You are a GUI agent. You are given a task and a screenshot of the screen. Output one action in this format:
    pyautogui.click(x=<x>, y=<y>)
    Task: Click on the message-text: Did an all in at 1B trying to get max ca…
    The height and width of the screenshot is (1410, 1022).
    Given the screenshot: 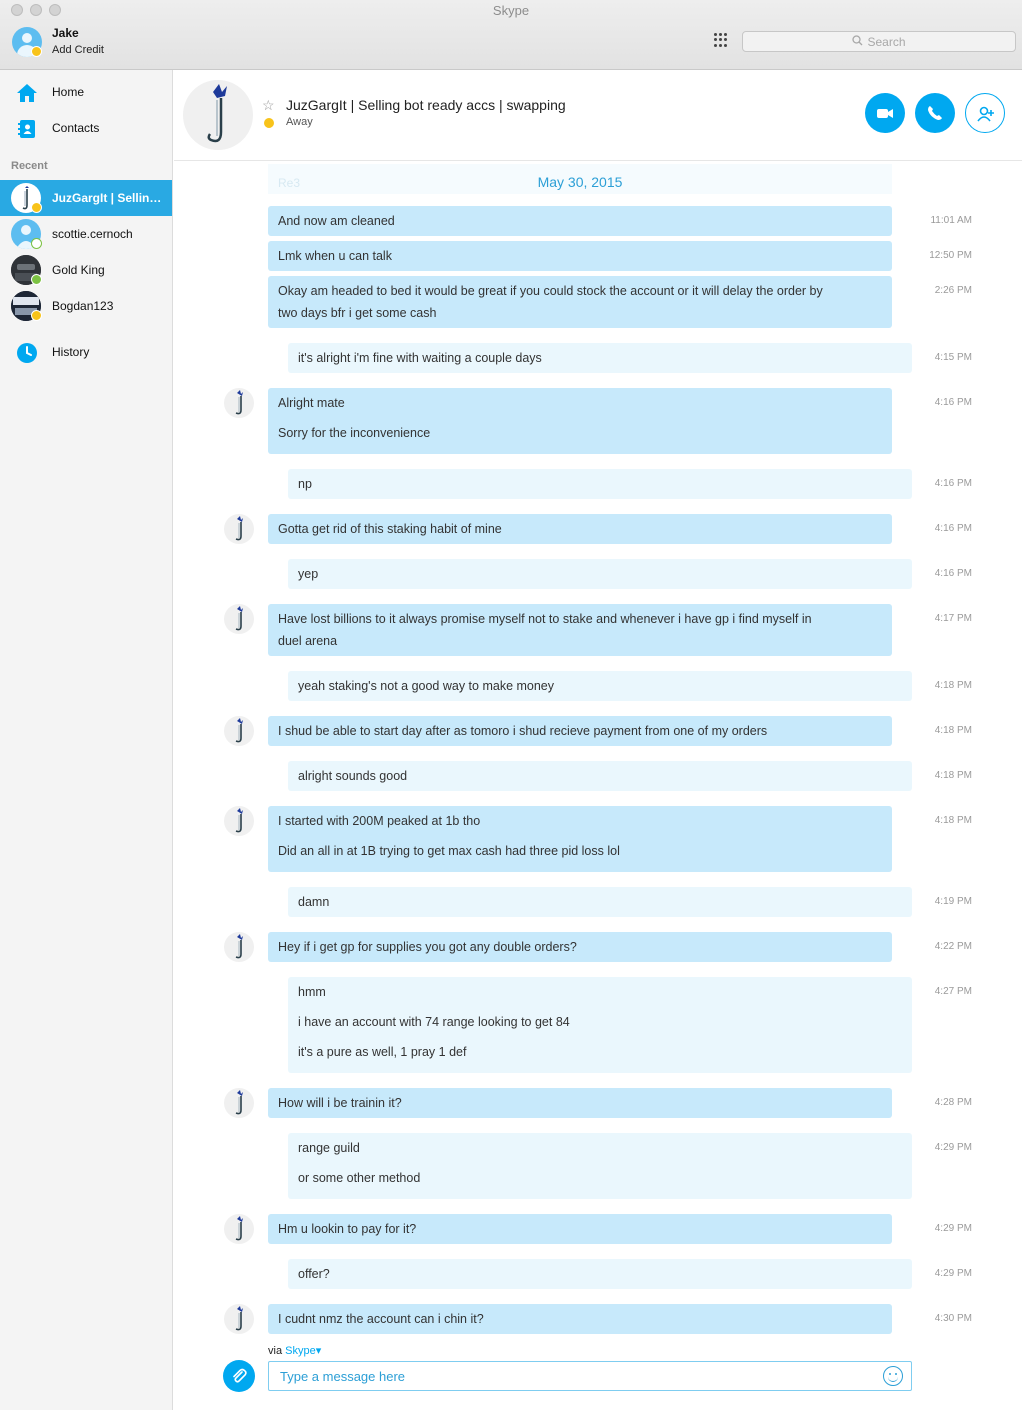 What is the action you would take?
    pyautogui.click(x=449, y=851)
    